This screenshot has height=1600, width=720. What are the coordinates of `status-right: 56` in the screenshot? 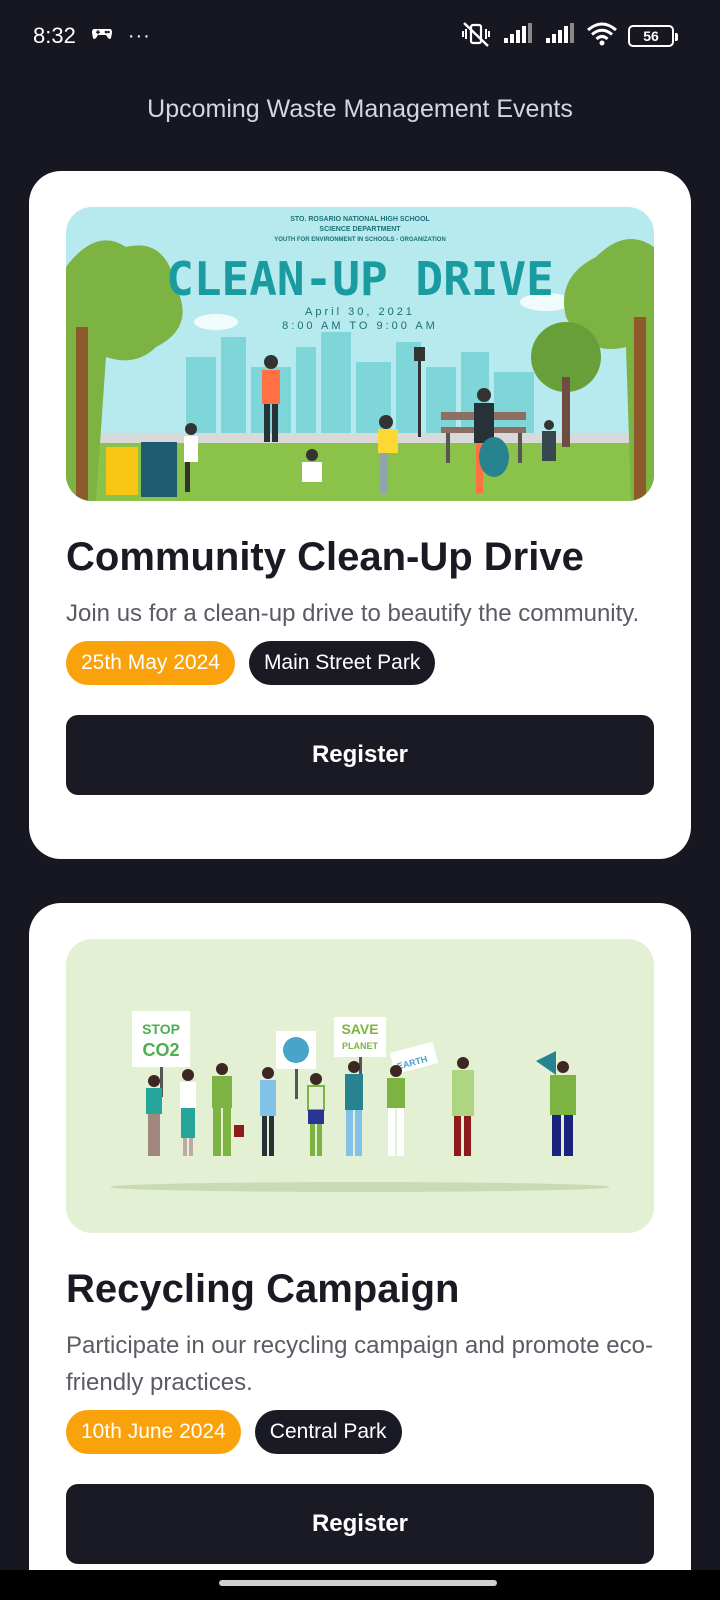 It's located at (569, 36).